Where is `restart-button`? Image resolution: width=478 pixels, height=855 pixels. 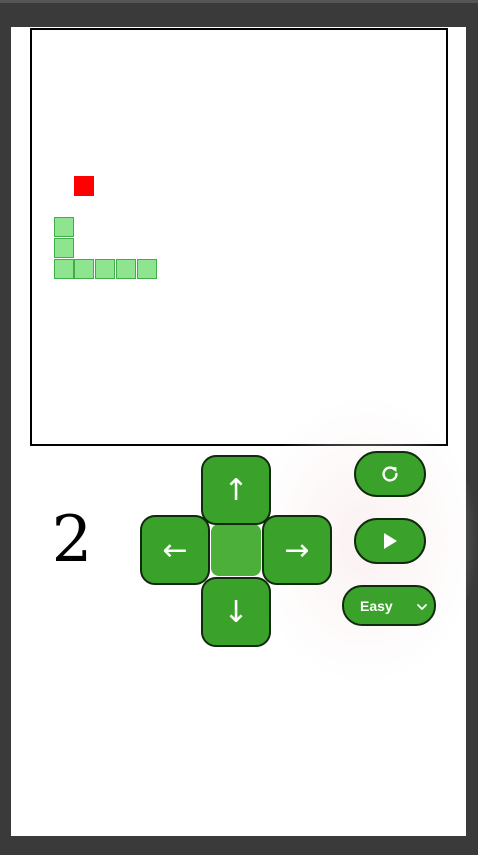 restart-button is located at coordinates (390, 474).